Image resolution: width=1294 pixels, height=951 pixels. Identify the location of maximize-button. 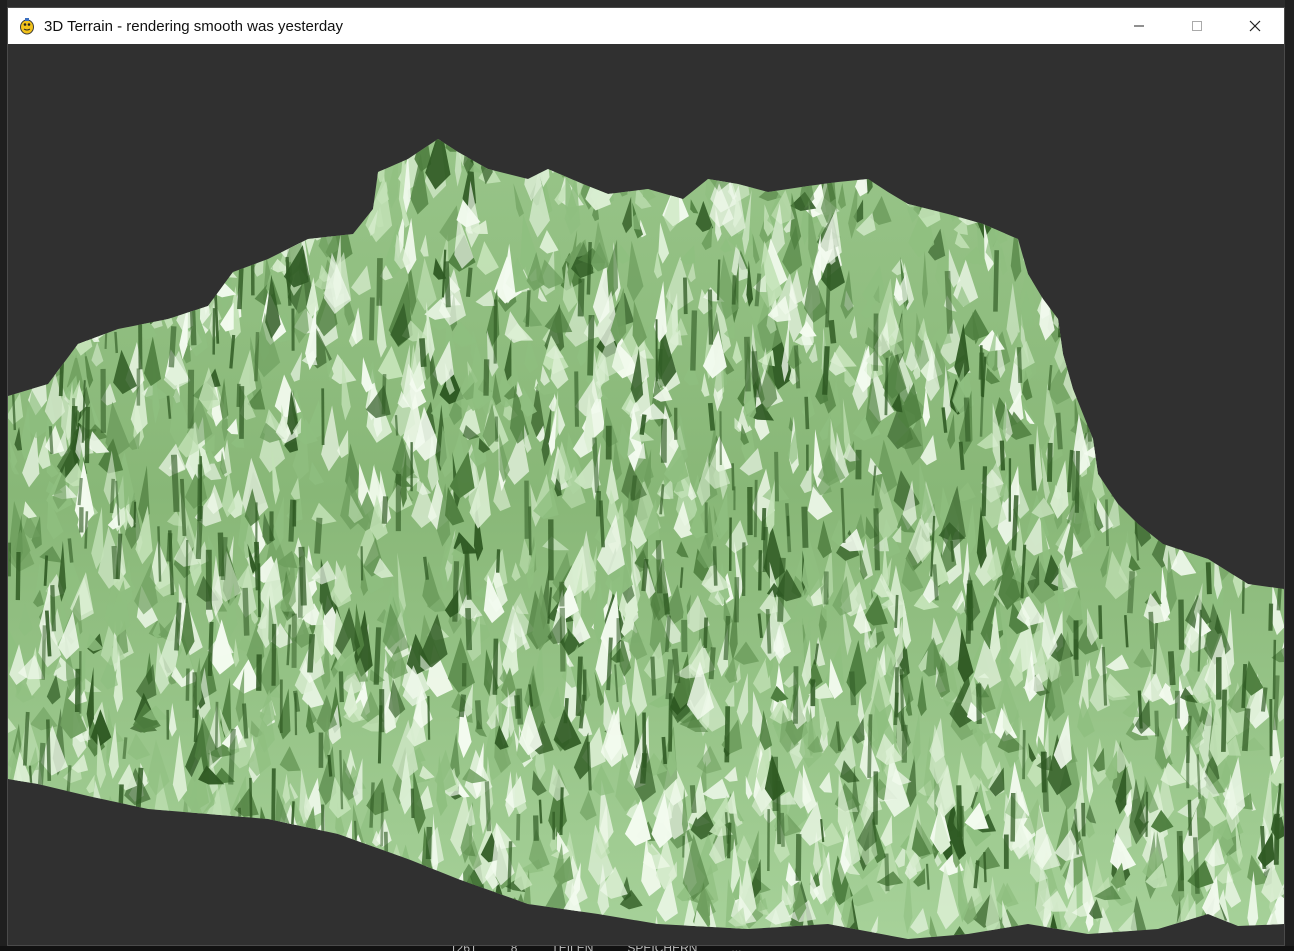
(1197, 26).